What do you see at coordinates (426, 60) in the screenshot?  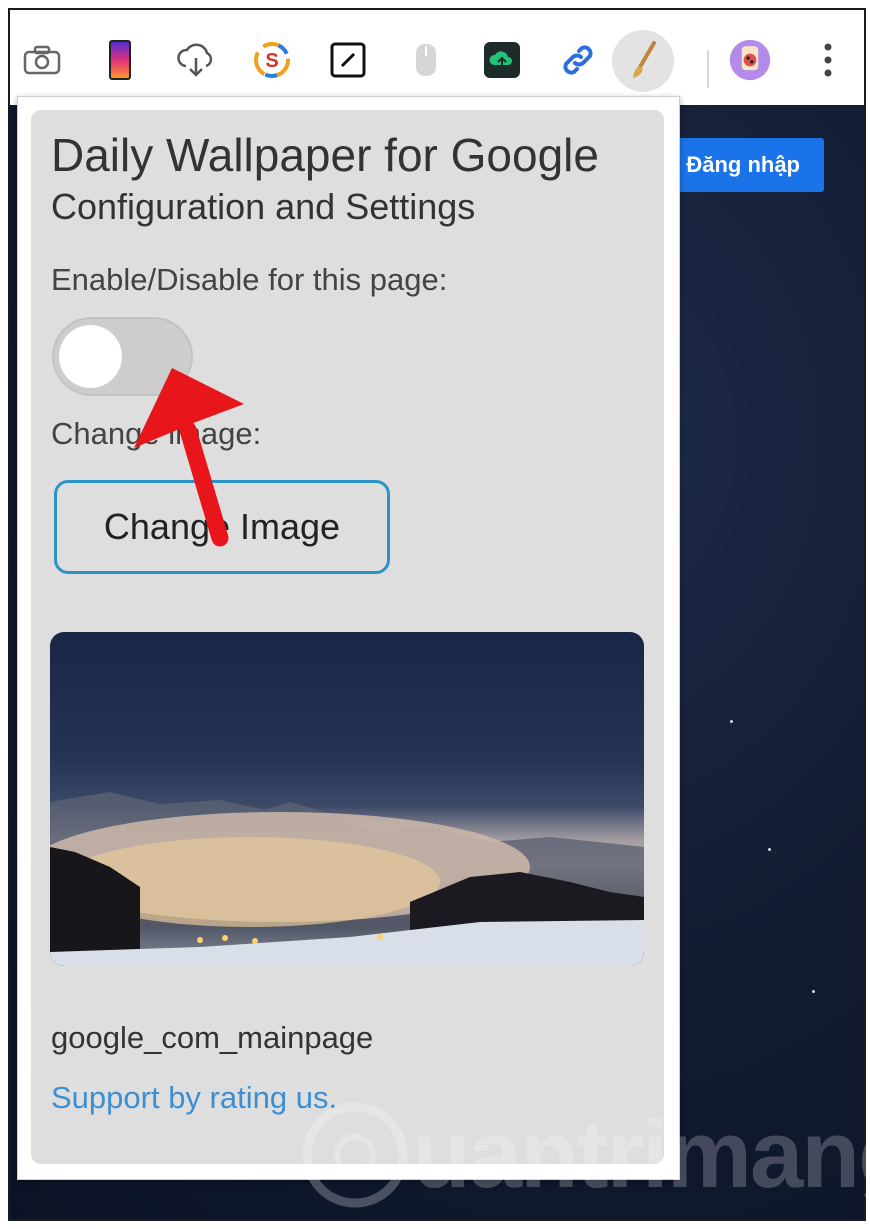 I see `mouse-icon` at bounding box center [426, 60].